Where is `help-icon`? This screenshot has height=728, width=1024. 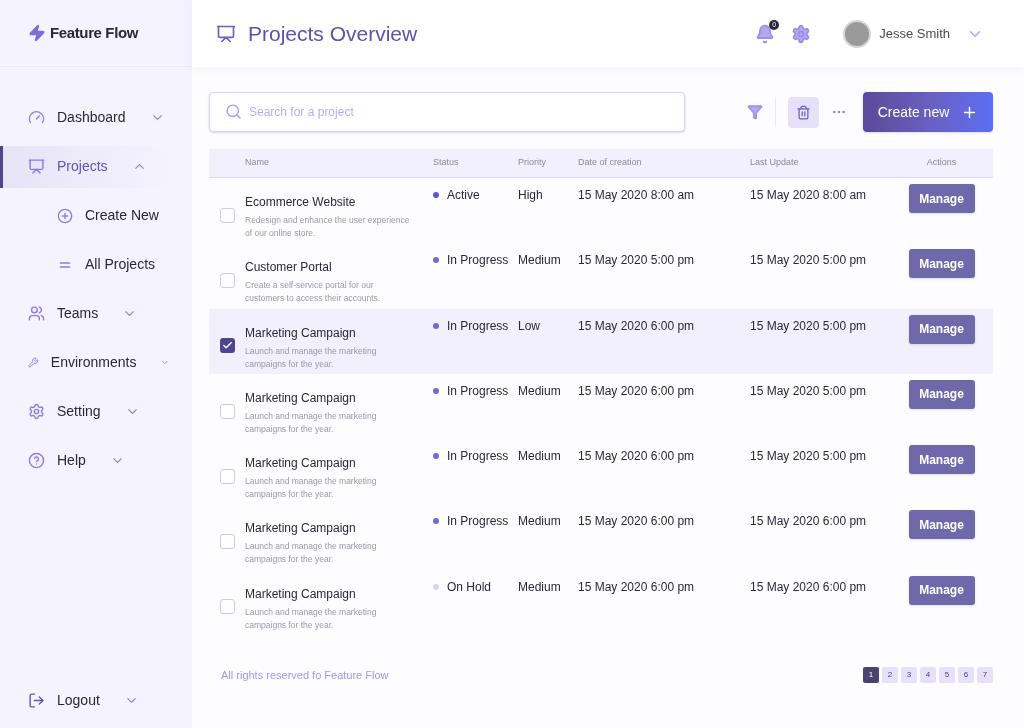
help-icon is located at coordinates (36, 460).